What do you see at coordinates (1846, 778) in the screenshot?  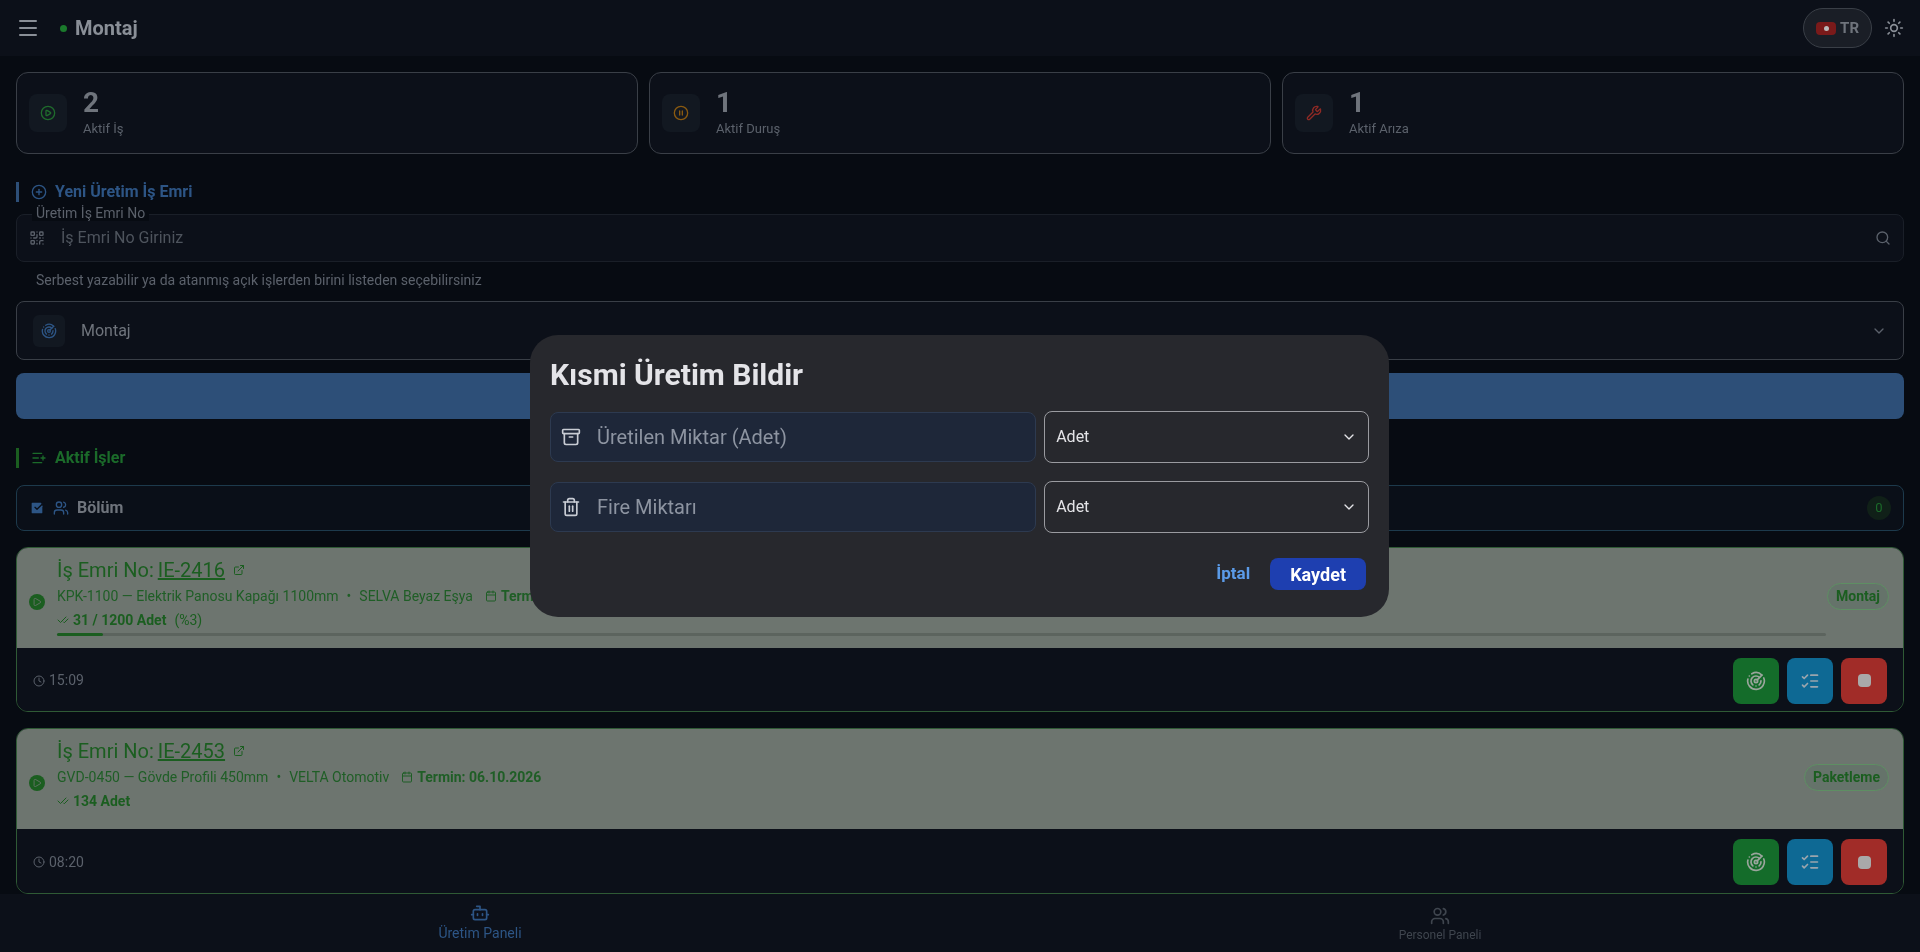 I see `station-tag: Paketleme` at bounding box center [1846, 778].